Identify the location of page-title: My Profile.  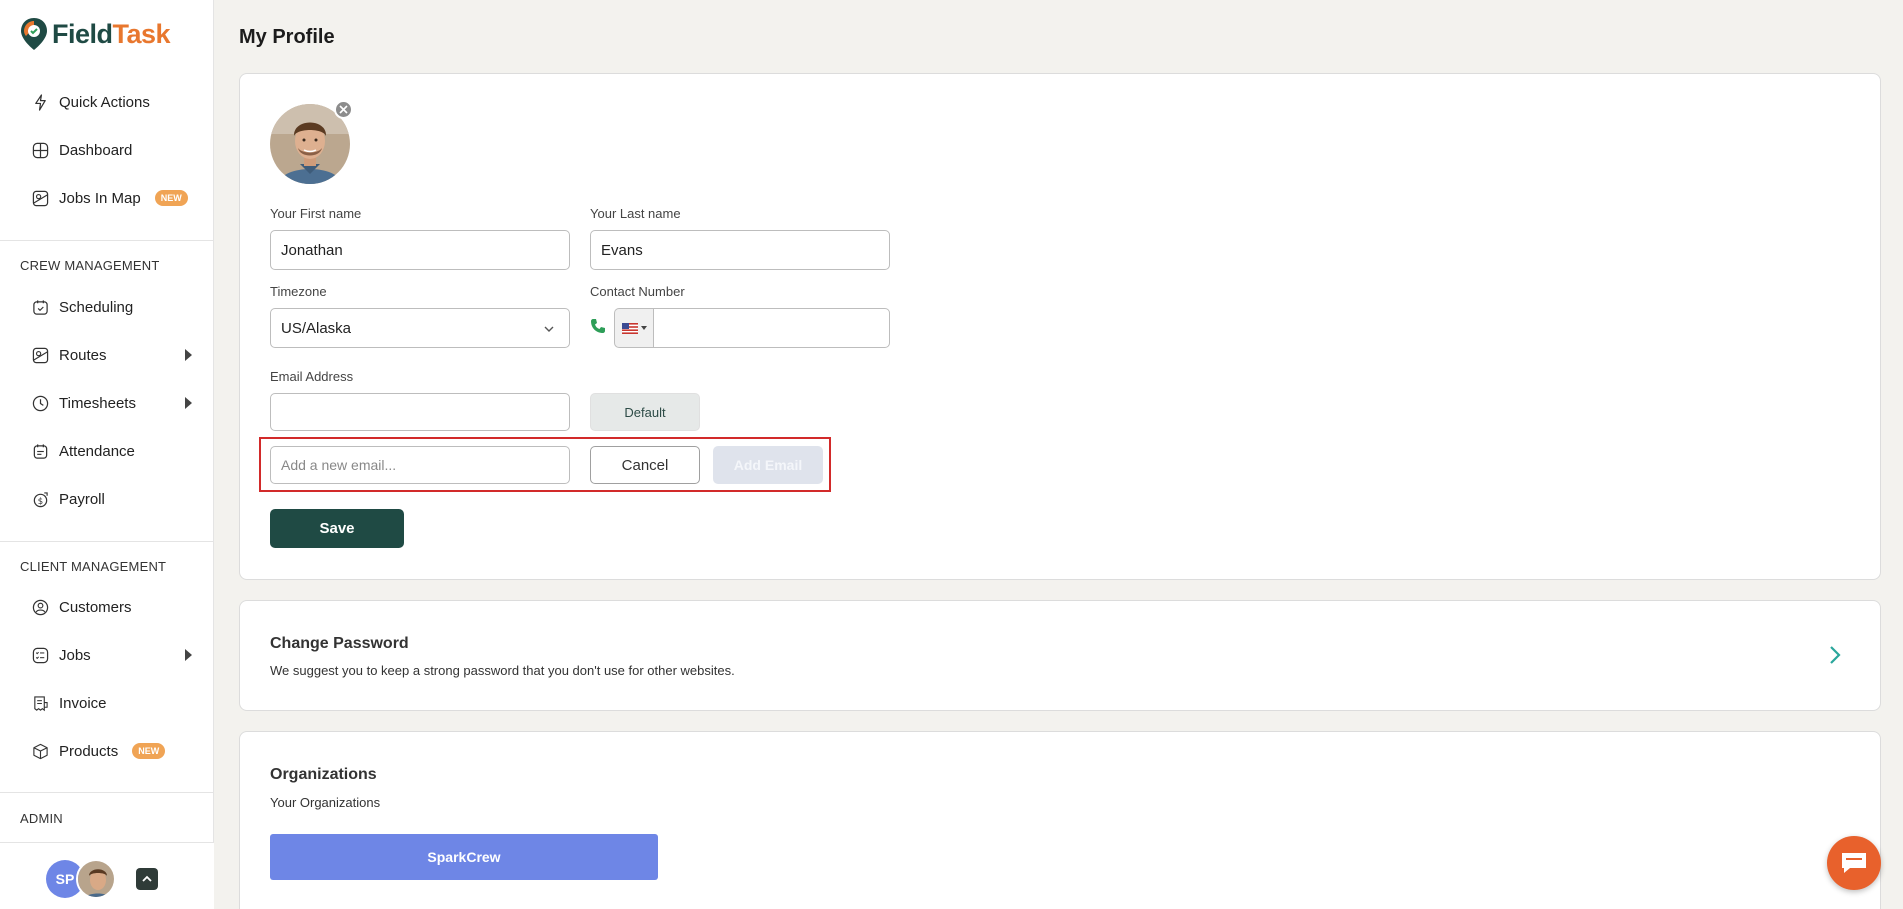
(287, 37).